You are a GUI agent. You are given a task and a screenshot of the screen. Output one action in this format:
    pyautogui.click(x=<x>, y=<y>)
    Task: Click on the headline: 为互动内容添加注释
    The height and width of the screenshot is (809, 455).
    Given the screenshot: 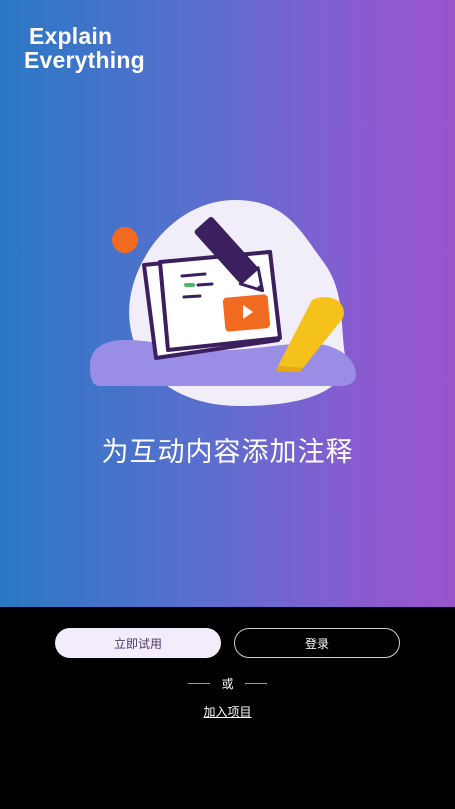 What is the action you would take?
    pyautogui.click(x=227, y=452)
    